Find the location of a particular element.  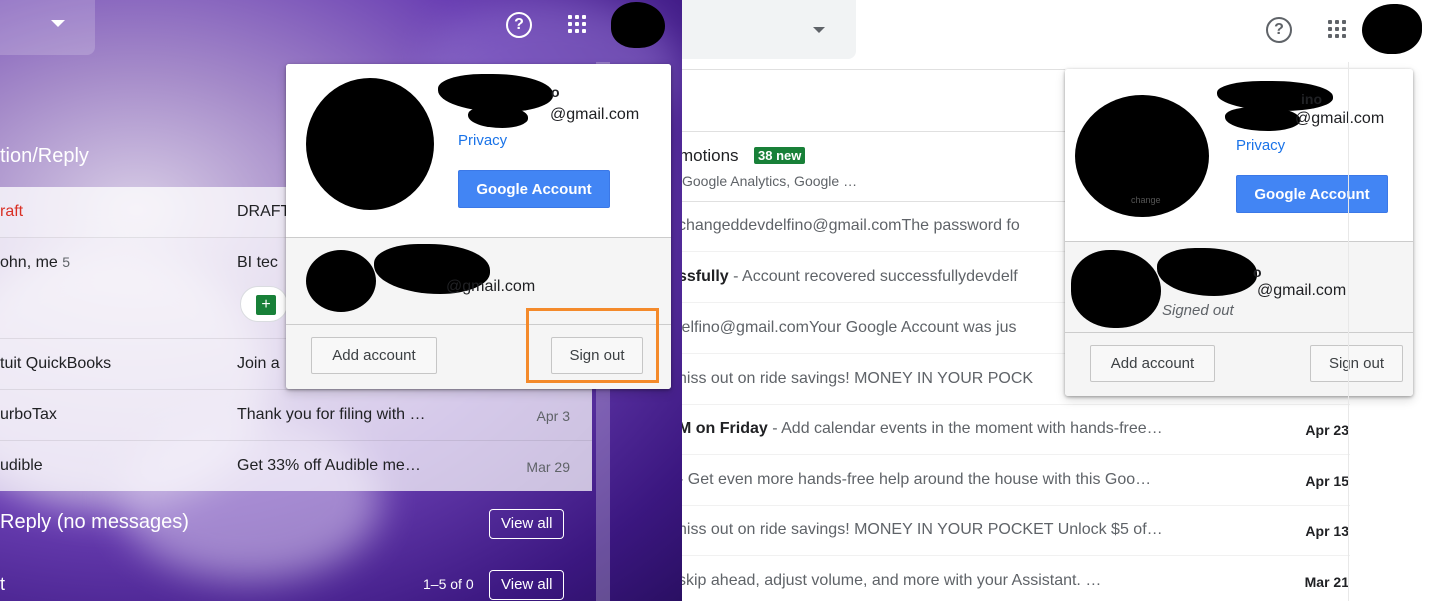

promotions-tab-label: motions is located at coordinates (710, 156).